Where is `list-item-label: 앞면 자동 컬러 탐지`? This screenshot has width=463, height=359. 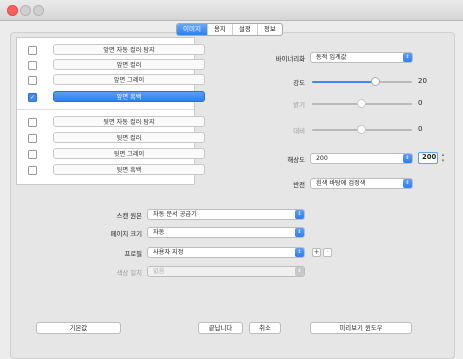
list-item-label: 앞면 자동 컬러 탐지 is located at coordinates (129, 49).